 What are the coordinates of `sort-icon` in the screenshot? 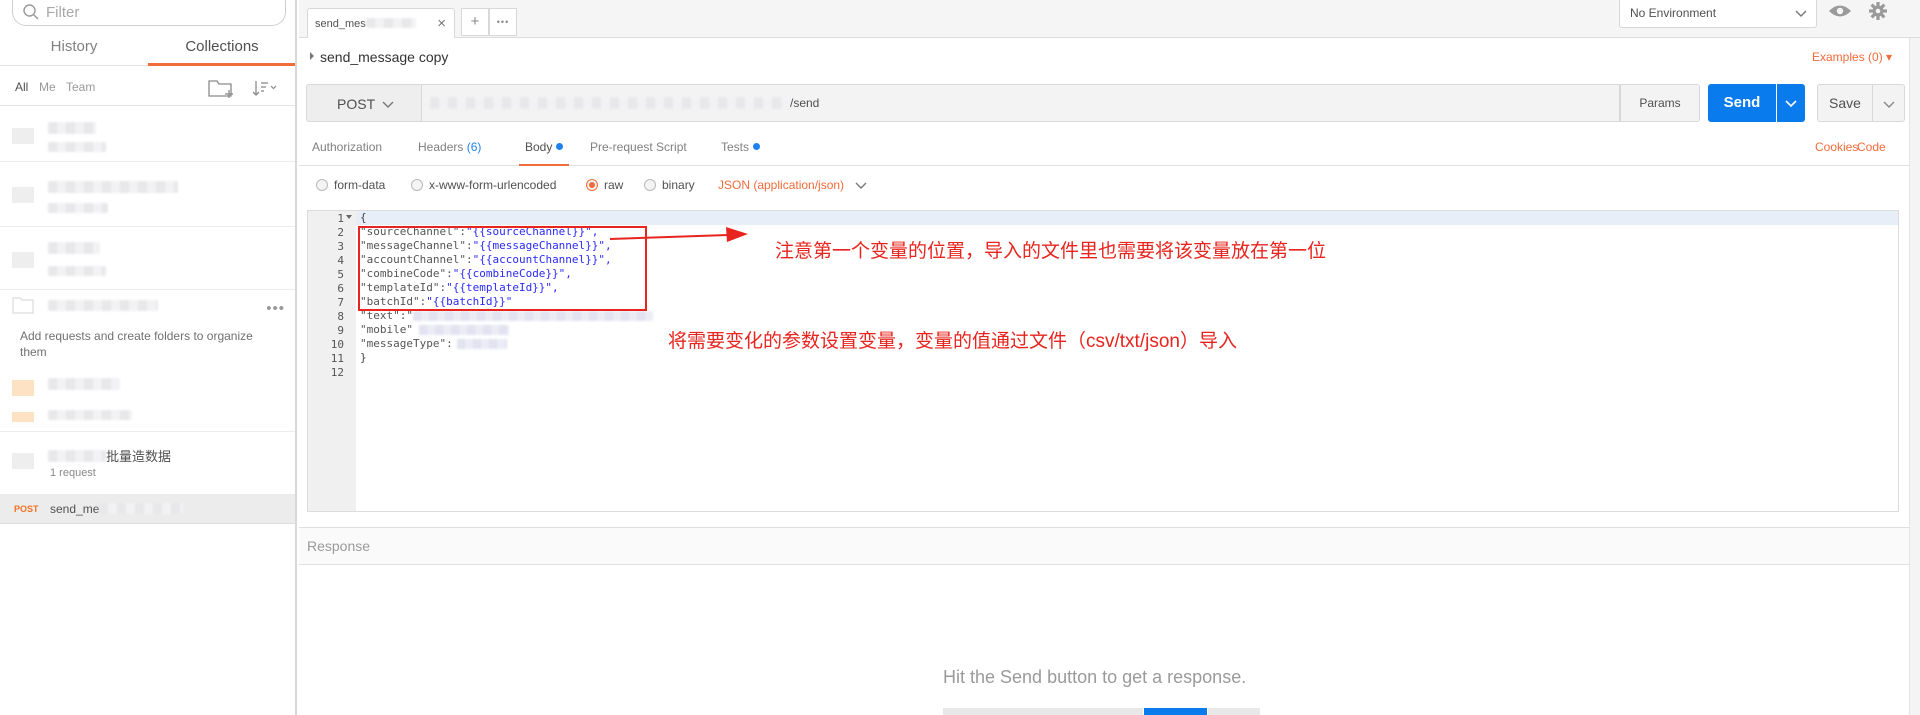 It's located at (265, 88).